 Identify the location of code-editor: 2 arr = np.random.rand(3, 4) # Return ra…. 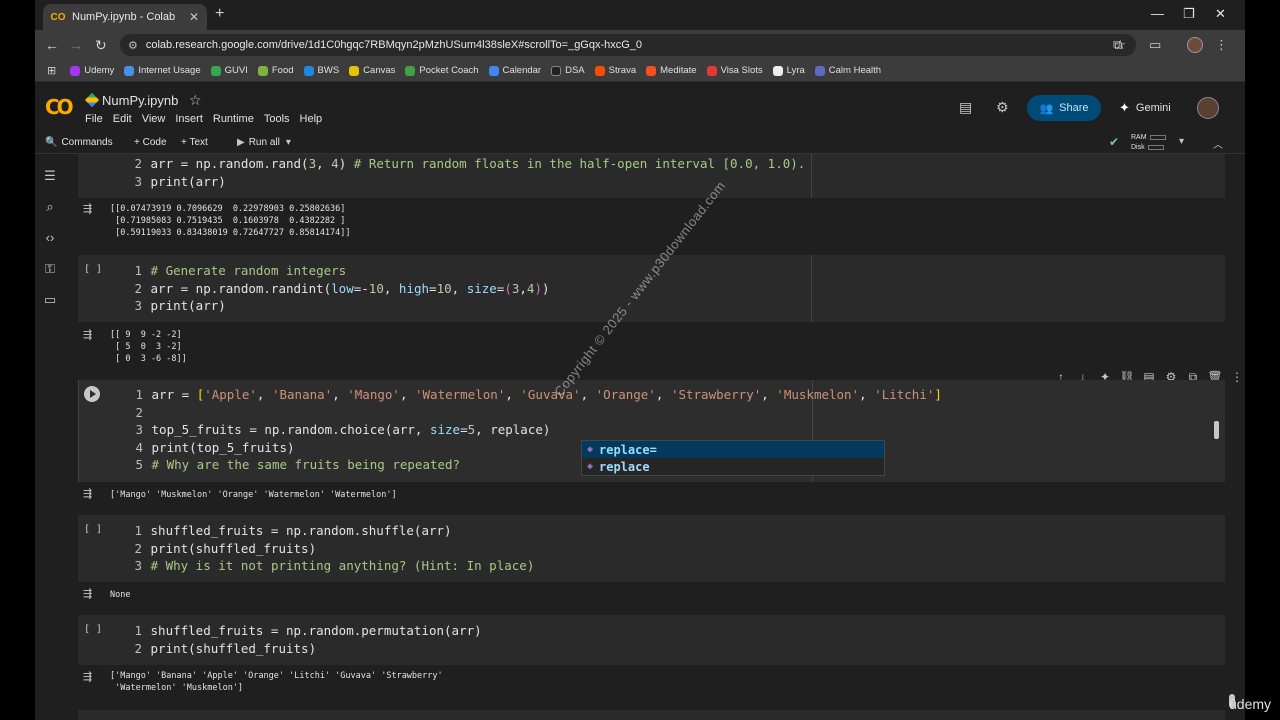
(467, 172).